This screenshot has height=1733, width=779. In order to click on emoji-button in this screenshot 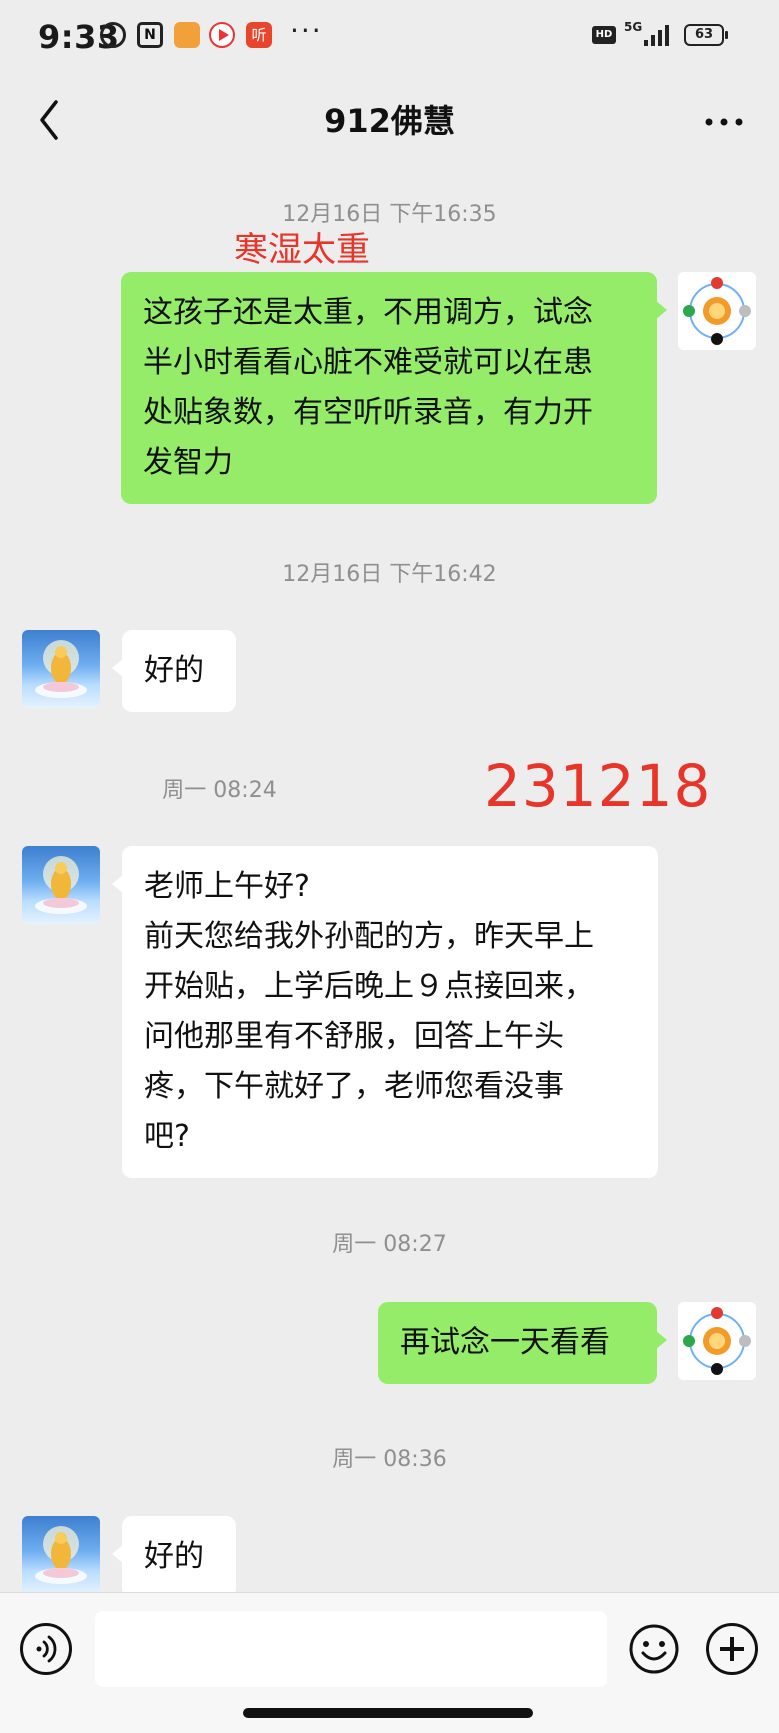, I will do `click(654, 1649)`.